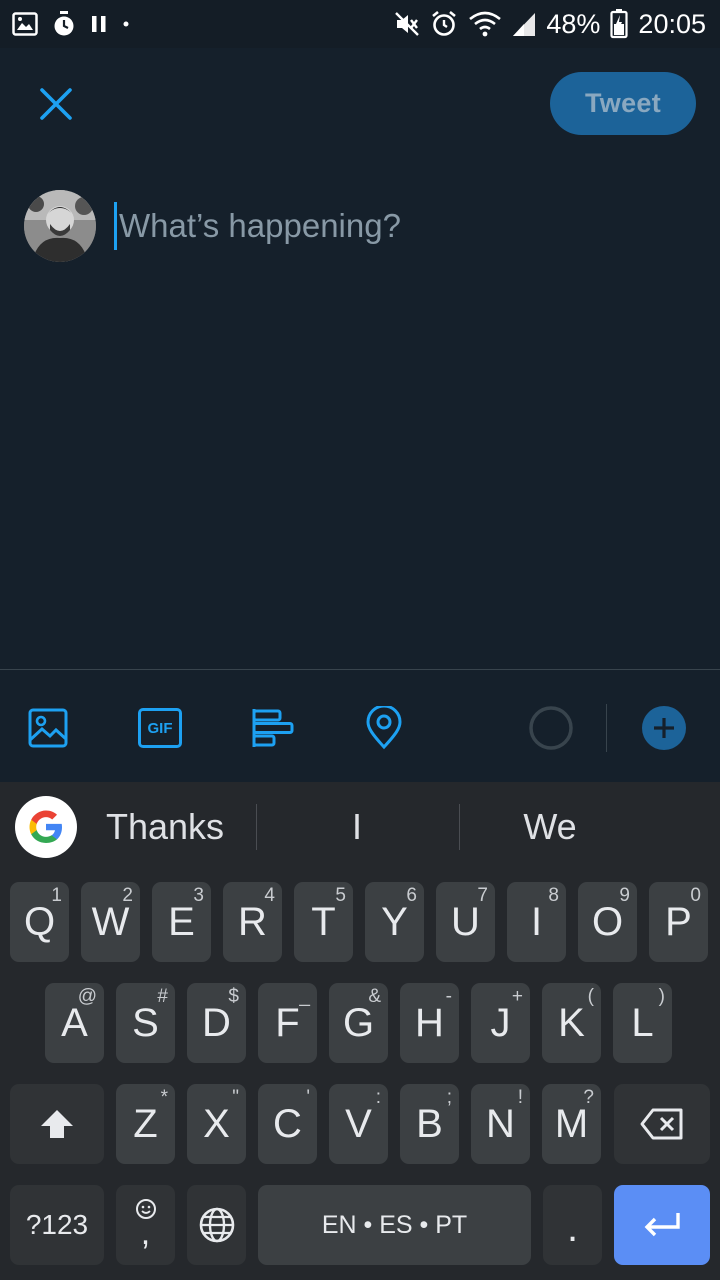 Image resolution: width=720 pixels, height=1280 pixels. What do you see at coordinates (145, 1225) in the screenshot?
I see `comma-emoji-key: ,` at bounding box center [145, 1225].